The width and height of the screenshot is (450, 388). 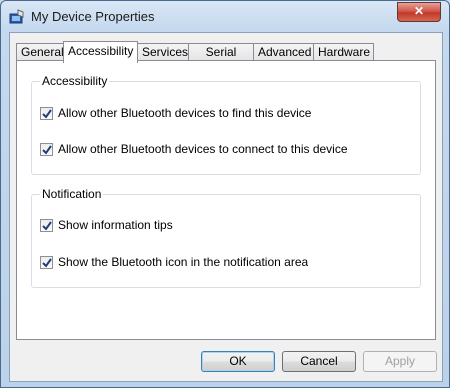 I want to click on information-tips-checkbox, so click(x=46, y=225).